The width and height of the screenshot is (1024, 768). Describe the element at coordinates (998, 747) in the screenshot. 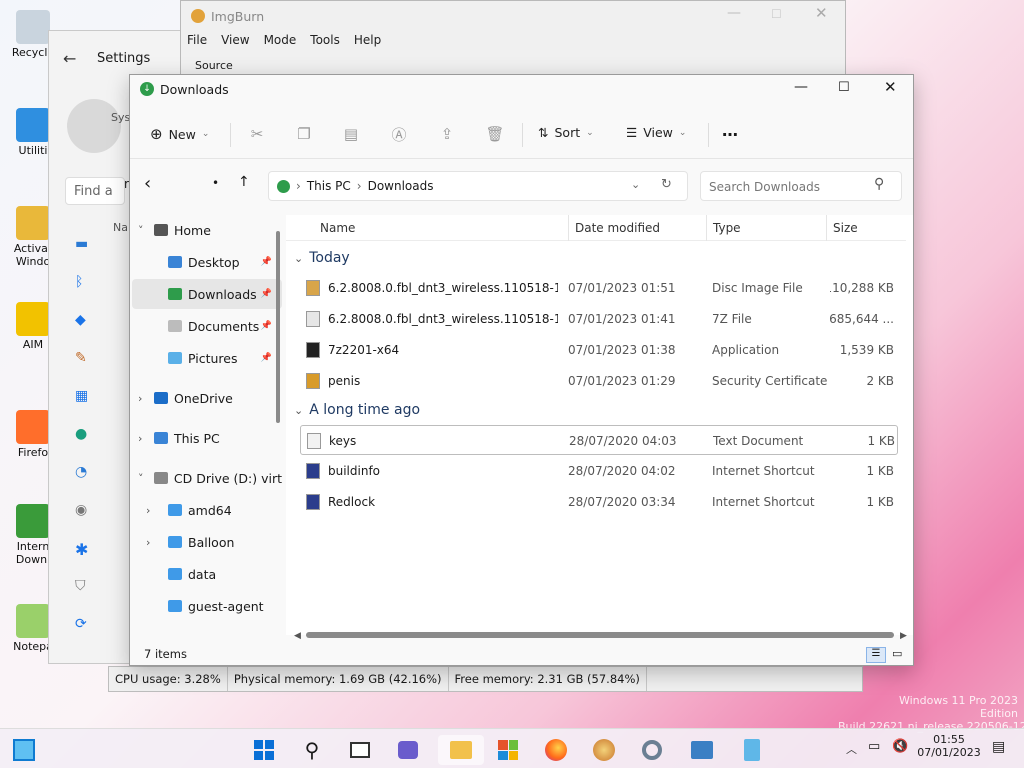

I see `notifications-icon: ▤` at that location.